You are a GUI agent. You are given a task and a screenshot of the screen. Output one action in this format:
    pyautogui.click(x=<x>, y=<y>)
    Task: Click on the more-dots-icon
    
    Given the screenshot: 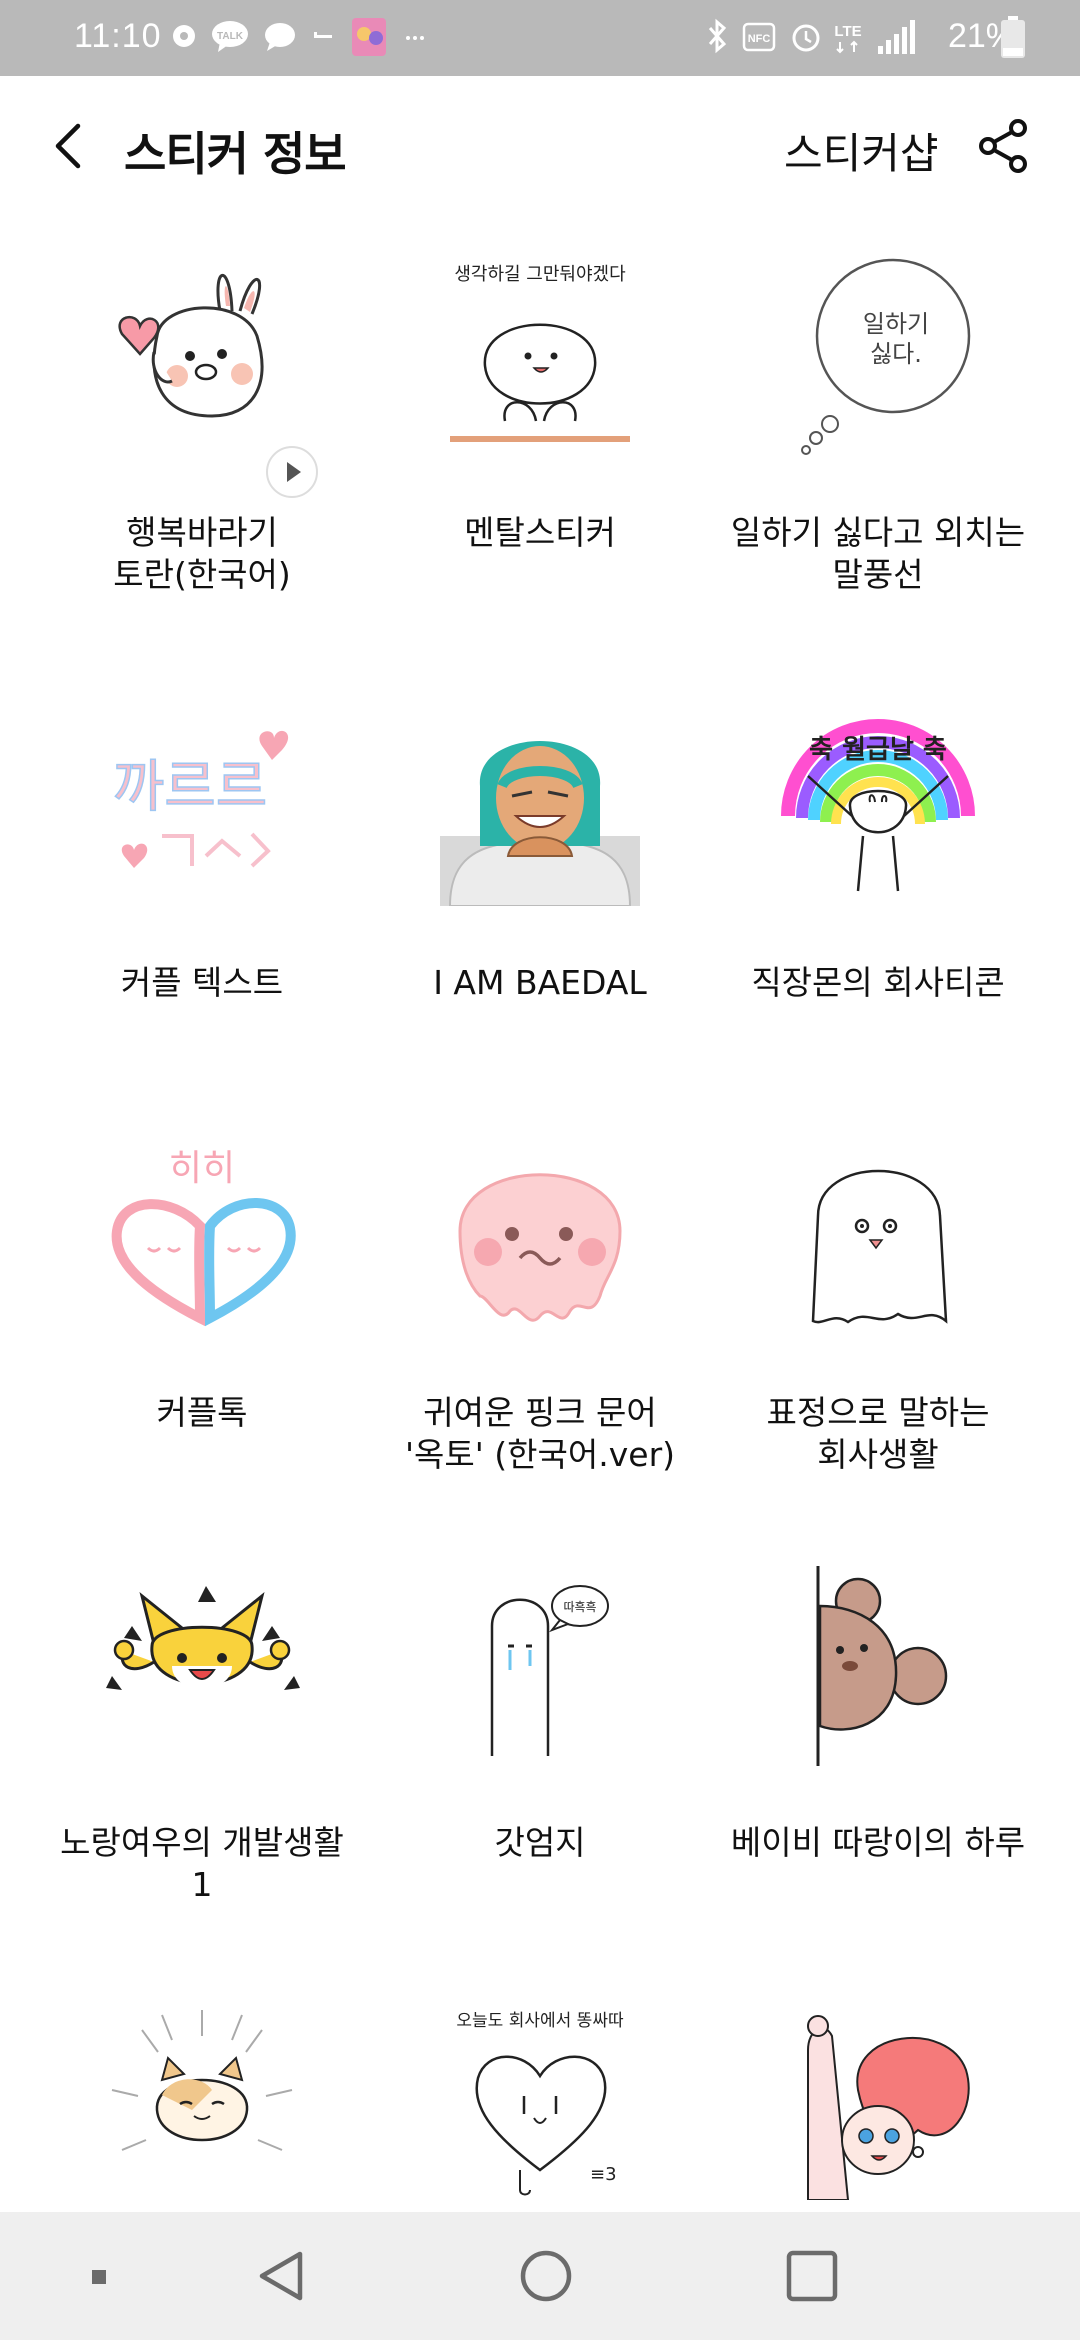 What is the action you would take?
    pyautogui.click(x=415, y=38)
    